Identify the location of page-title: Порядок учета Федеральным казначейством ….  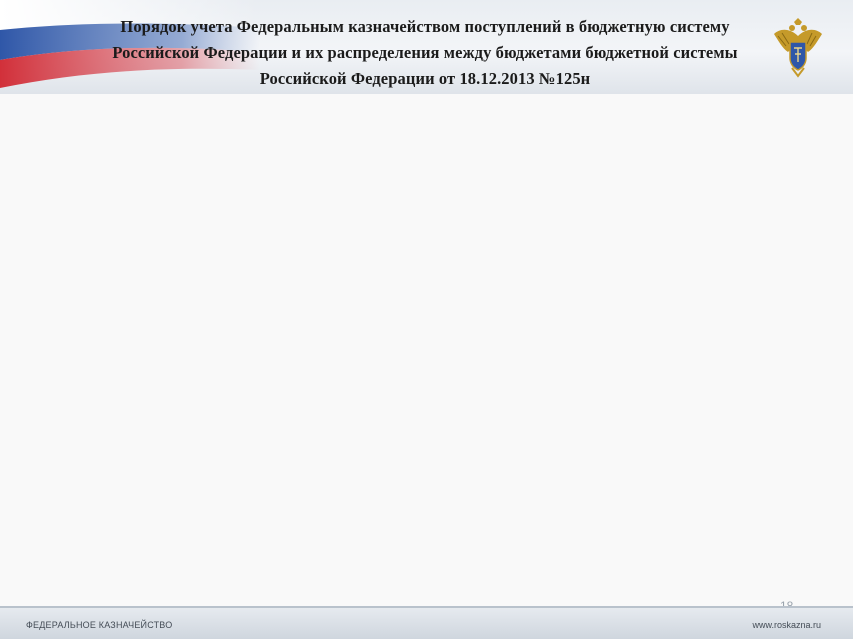
(425, 53).